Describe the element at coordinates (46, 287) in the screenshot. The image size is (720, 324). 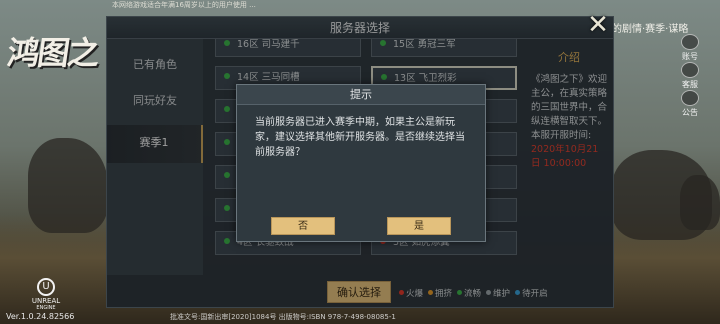
I see `unreal-engine-icon: U` at that location.